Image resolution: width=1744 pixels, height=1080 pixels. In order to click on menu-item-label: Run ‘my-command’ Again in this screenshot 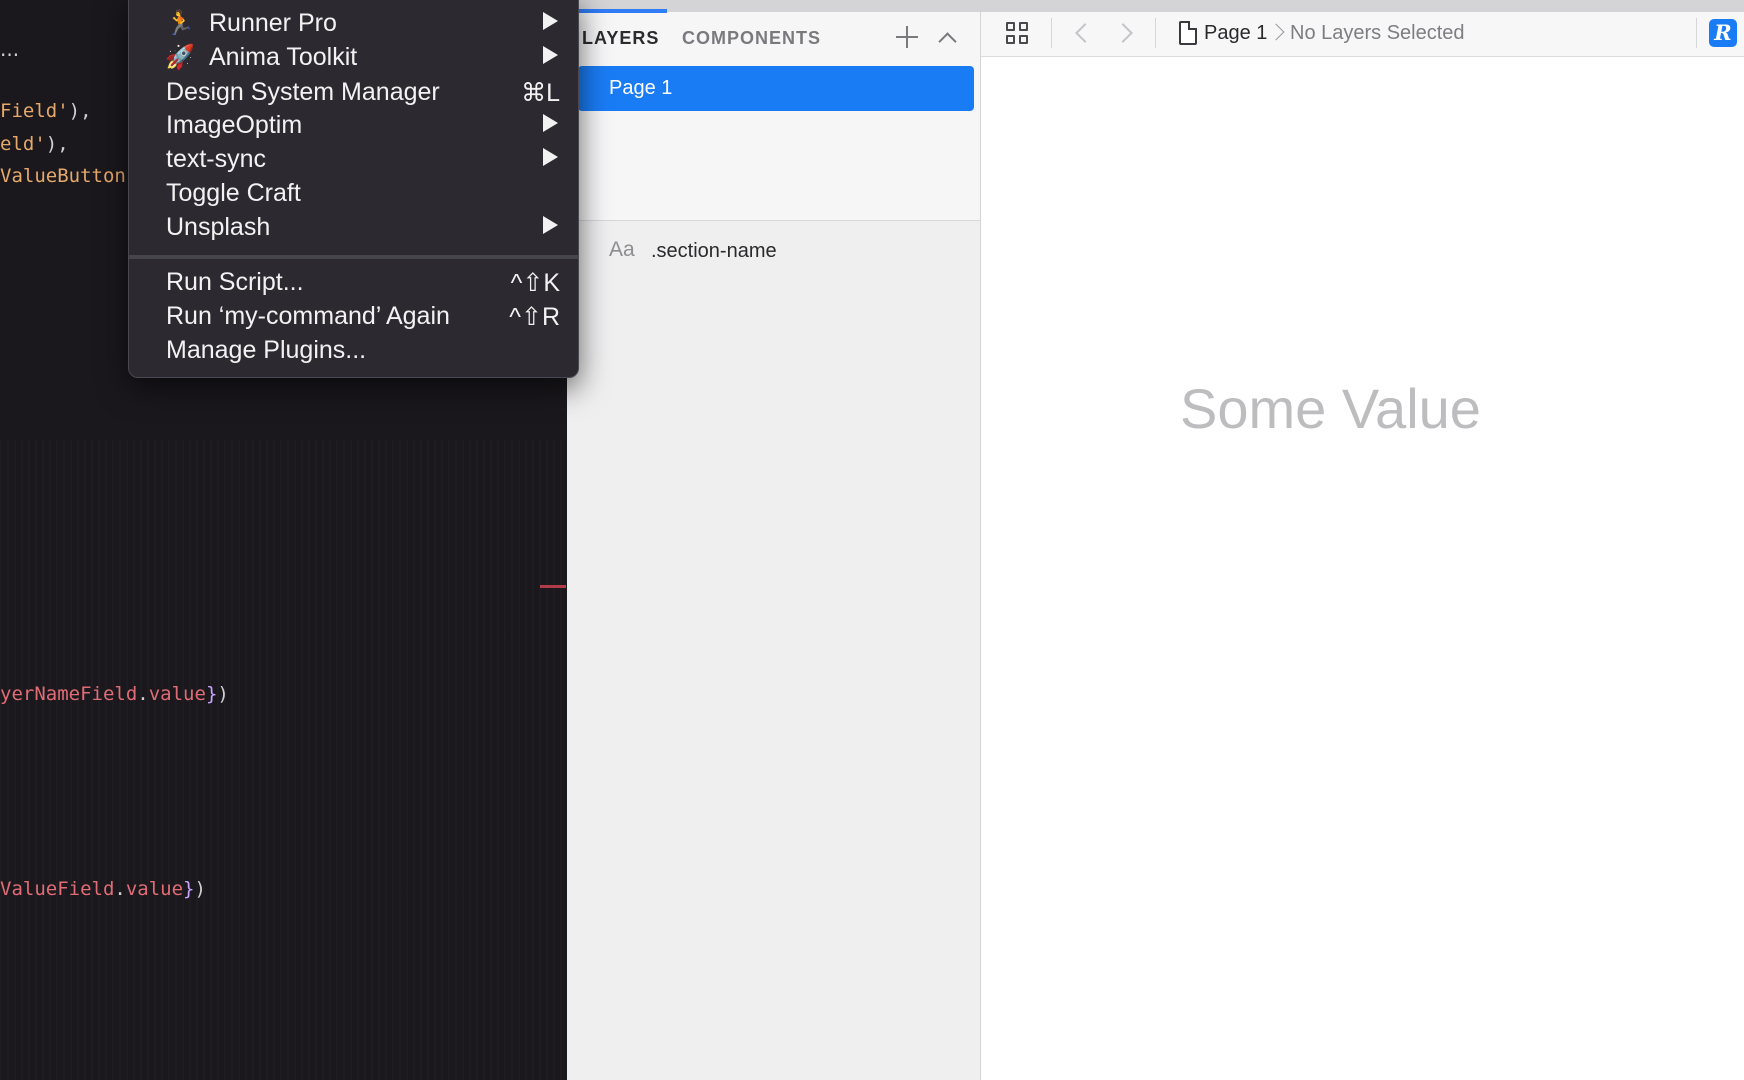, I will do `click(308, 316)`.